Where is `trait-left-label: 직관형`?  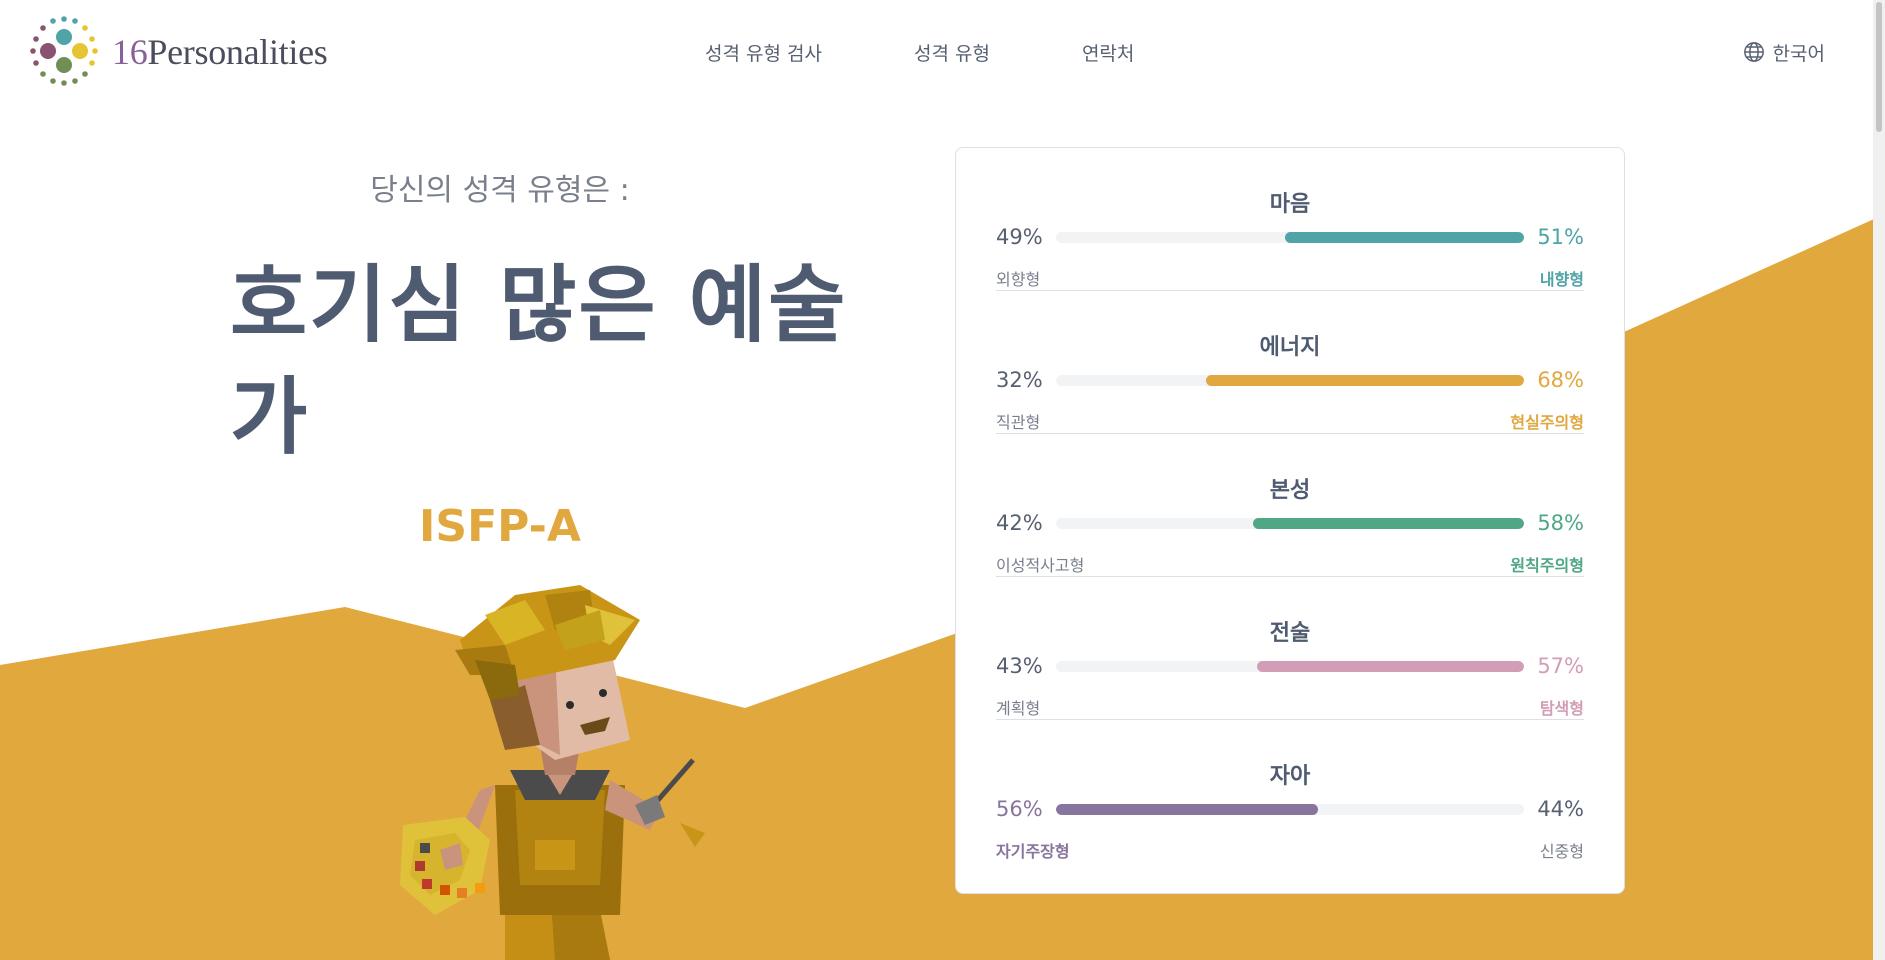 trait-left-label: 직관형 is located at coordinates (1018, 422).